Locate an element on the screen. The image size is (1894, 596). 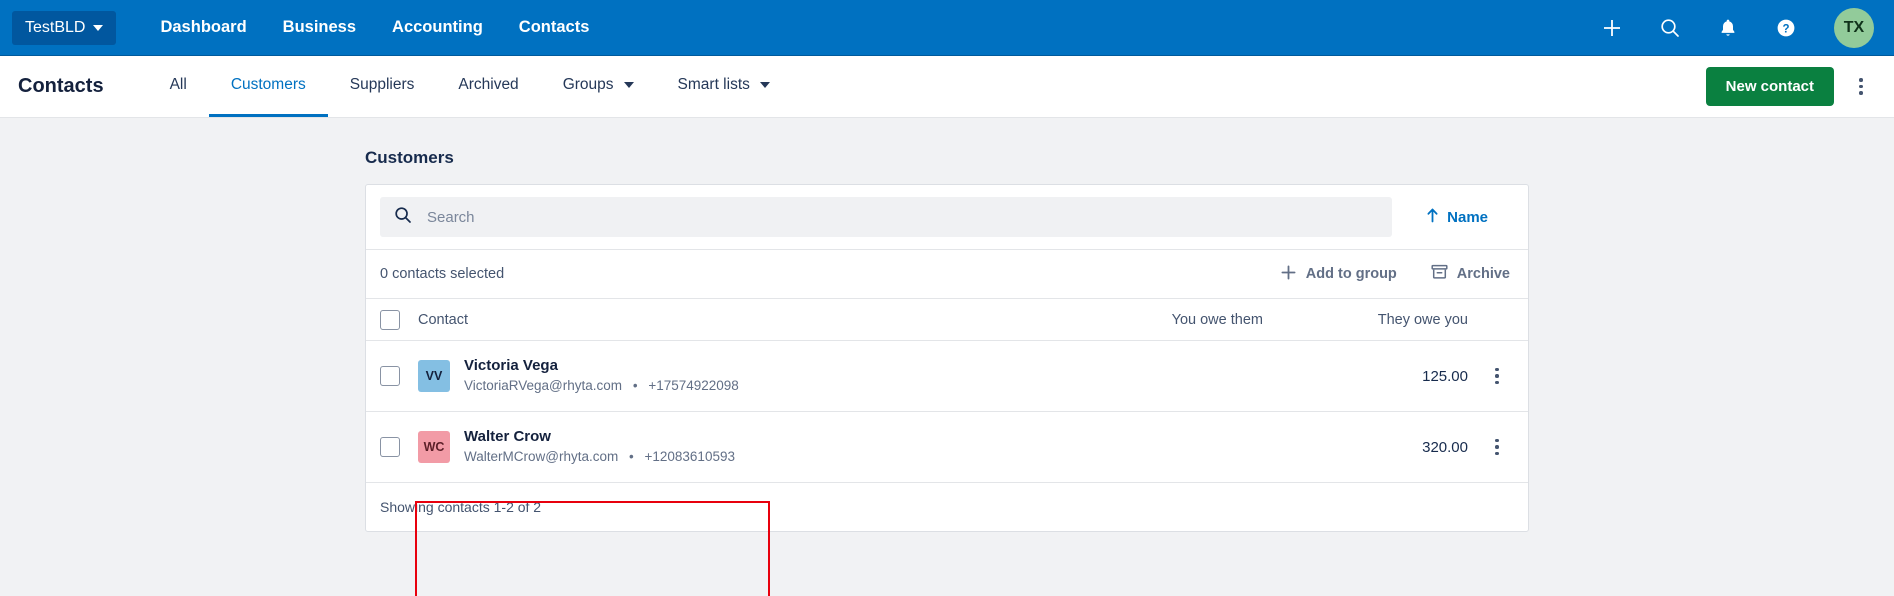
tab-all: All is located at coordinates (178, 86).